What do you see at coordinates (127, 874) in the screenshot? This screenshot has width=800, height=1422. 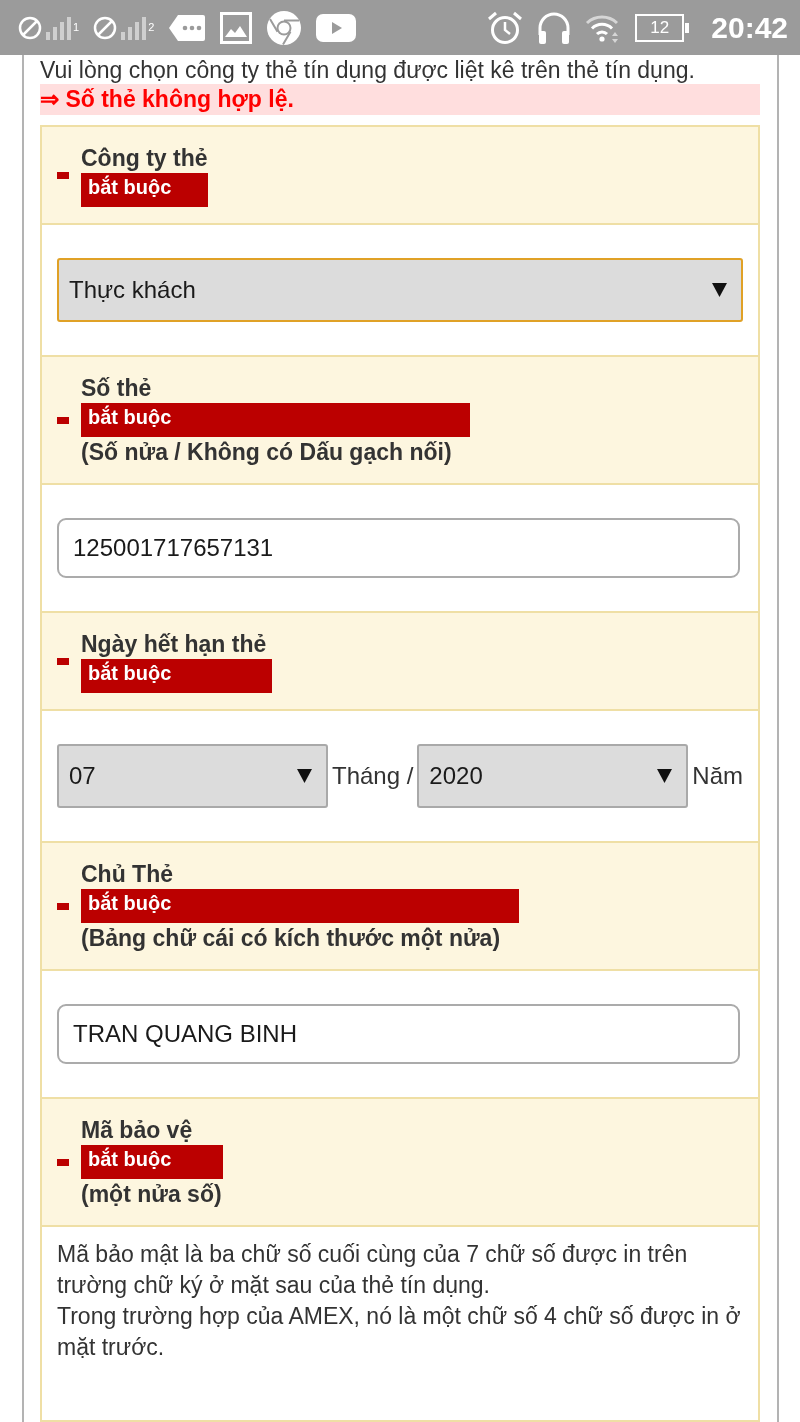 I see `field-label: Chủ Thẻ` at bounding box center [127, 874].